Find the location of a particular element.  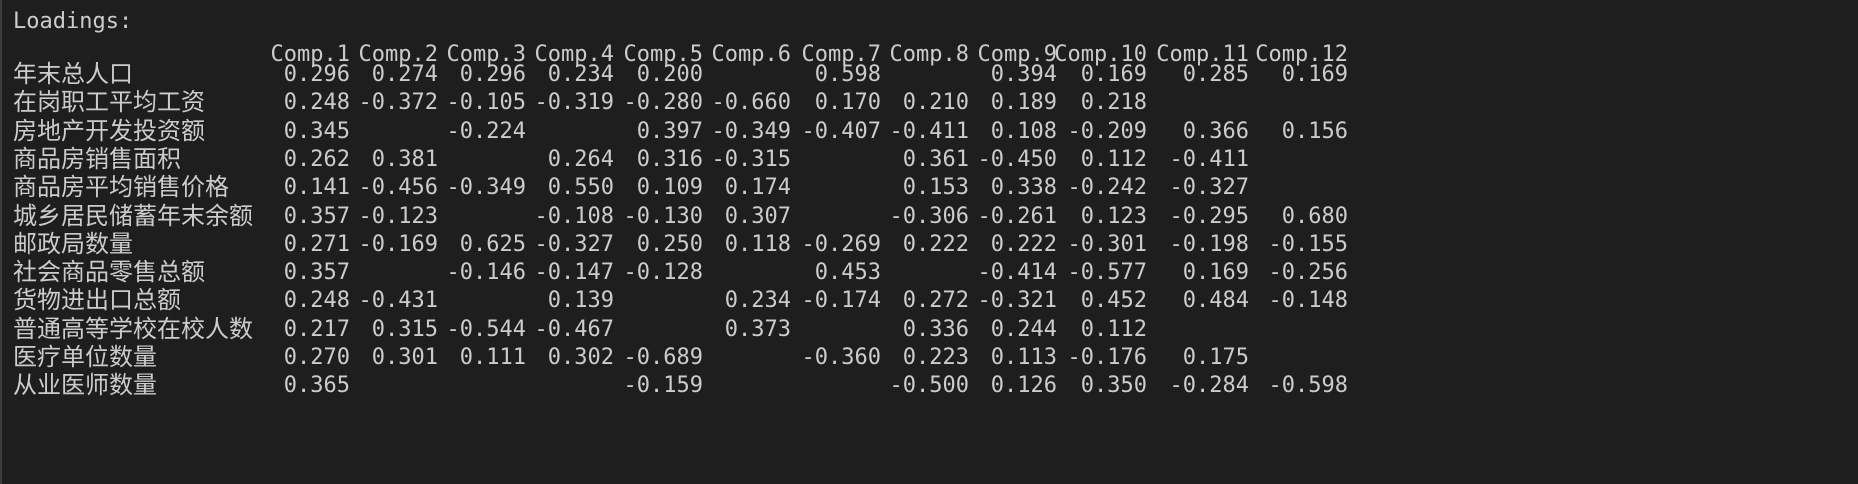

loading-cell: -0.148 is located at coordinates (1308, 301).